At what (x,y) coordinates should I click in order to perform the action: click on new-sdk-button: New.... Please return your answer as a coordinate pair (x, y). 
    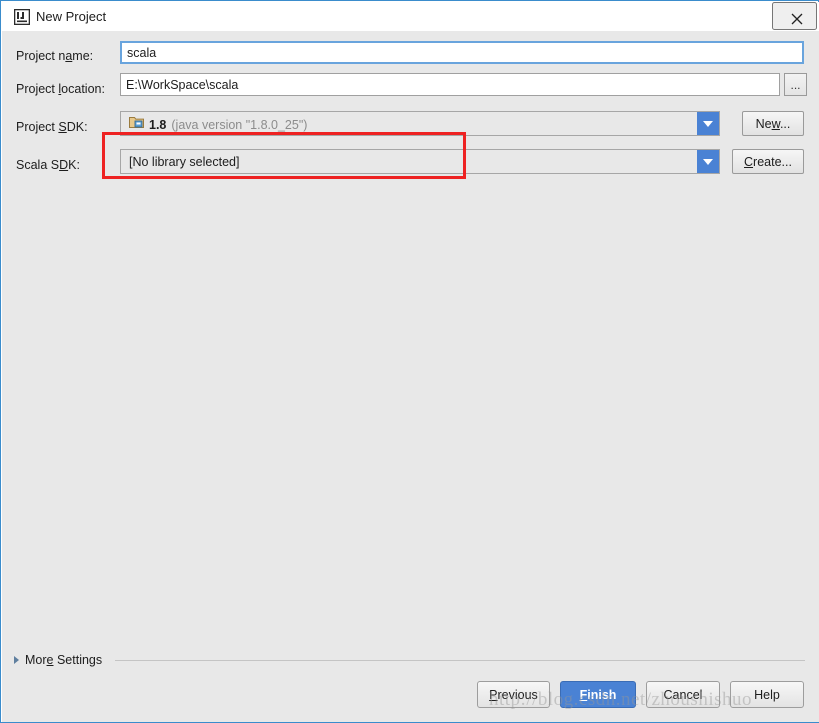
    Looking at the image, I should click on (773, 123).